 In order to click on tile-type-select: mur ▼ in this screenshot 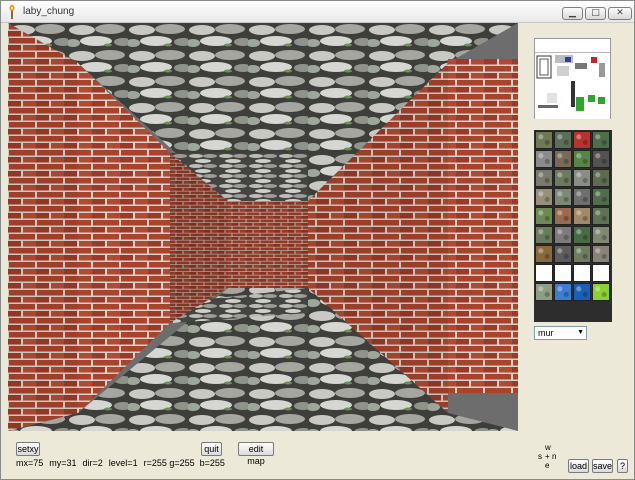, I will do `click(560, 333)`.